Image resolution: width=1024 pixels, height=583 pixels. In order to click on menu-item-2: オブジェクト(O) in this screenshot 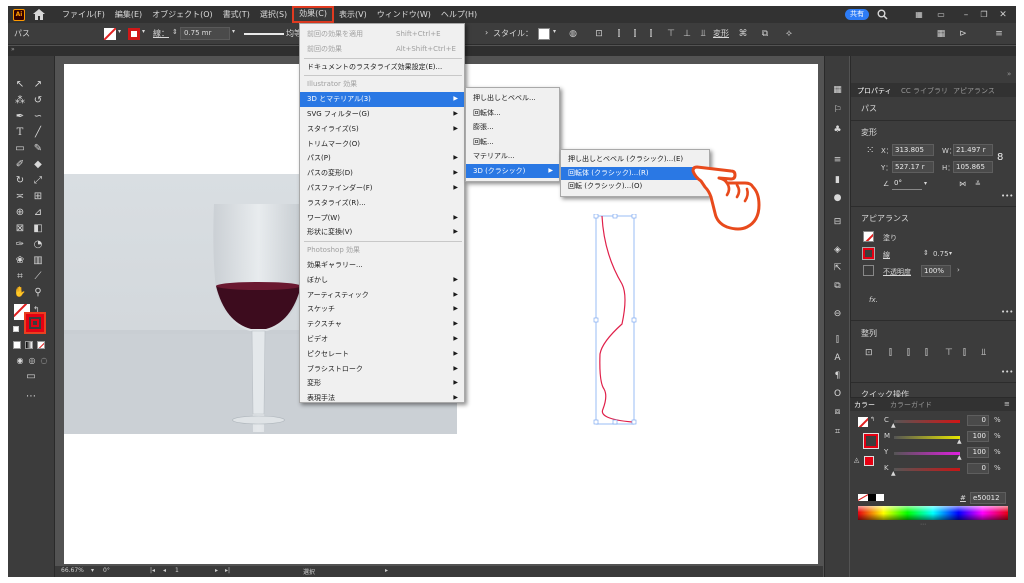, I will do `click(182, 14)`.